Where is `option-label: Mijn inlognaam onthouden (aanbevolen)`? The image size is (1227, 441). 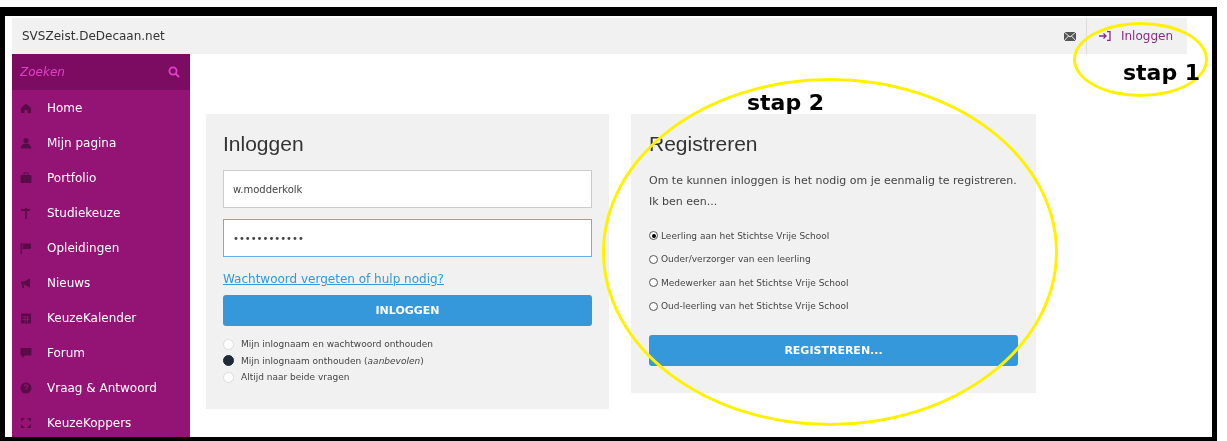 option-label: Mijn inlognaam onthouden (aanbevolen) is located at coordinates (332, 360).